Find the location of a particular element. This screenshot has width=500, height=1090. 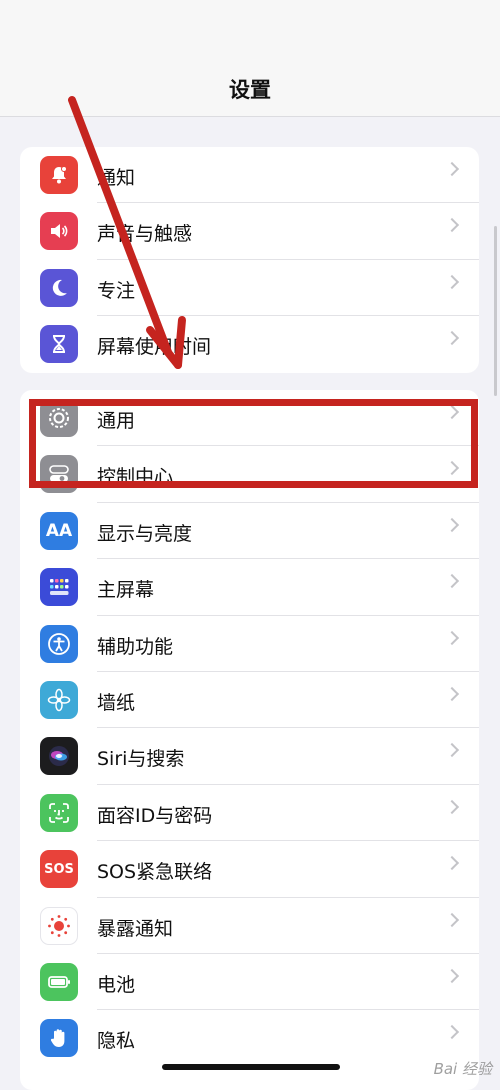

row-label: Siri与搜索 is located at coordinates (141, 759).